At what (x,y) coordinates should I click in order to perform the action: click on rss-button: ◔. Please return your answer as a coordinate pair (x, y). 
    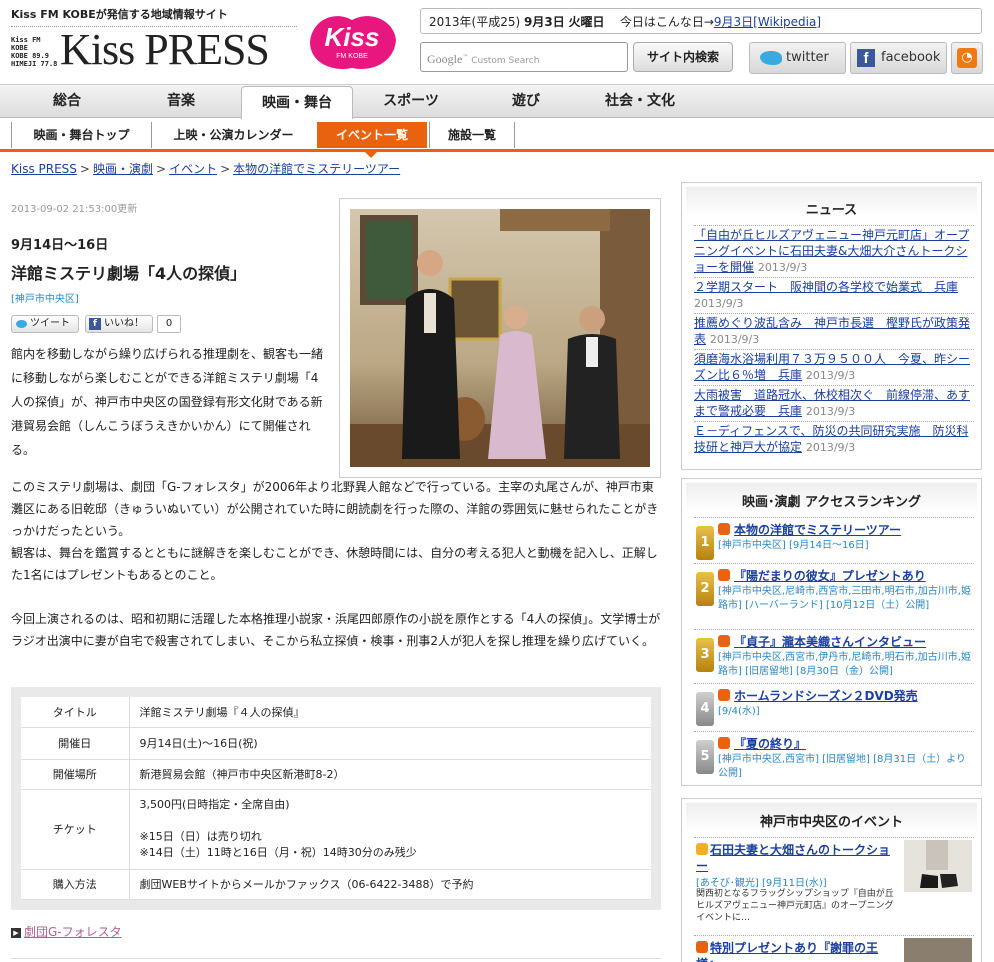
    Looking at the image, I should click on (967, 58).